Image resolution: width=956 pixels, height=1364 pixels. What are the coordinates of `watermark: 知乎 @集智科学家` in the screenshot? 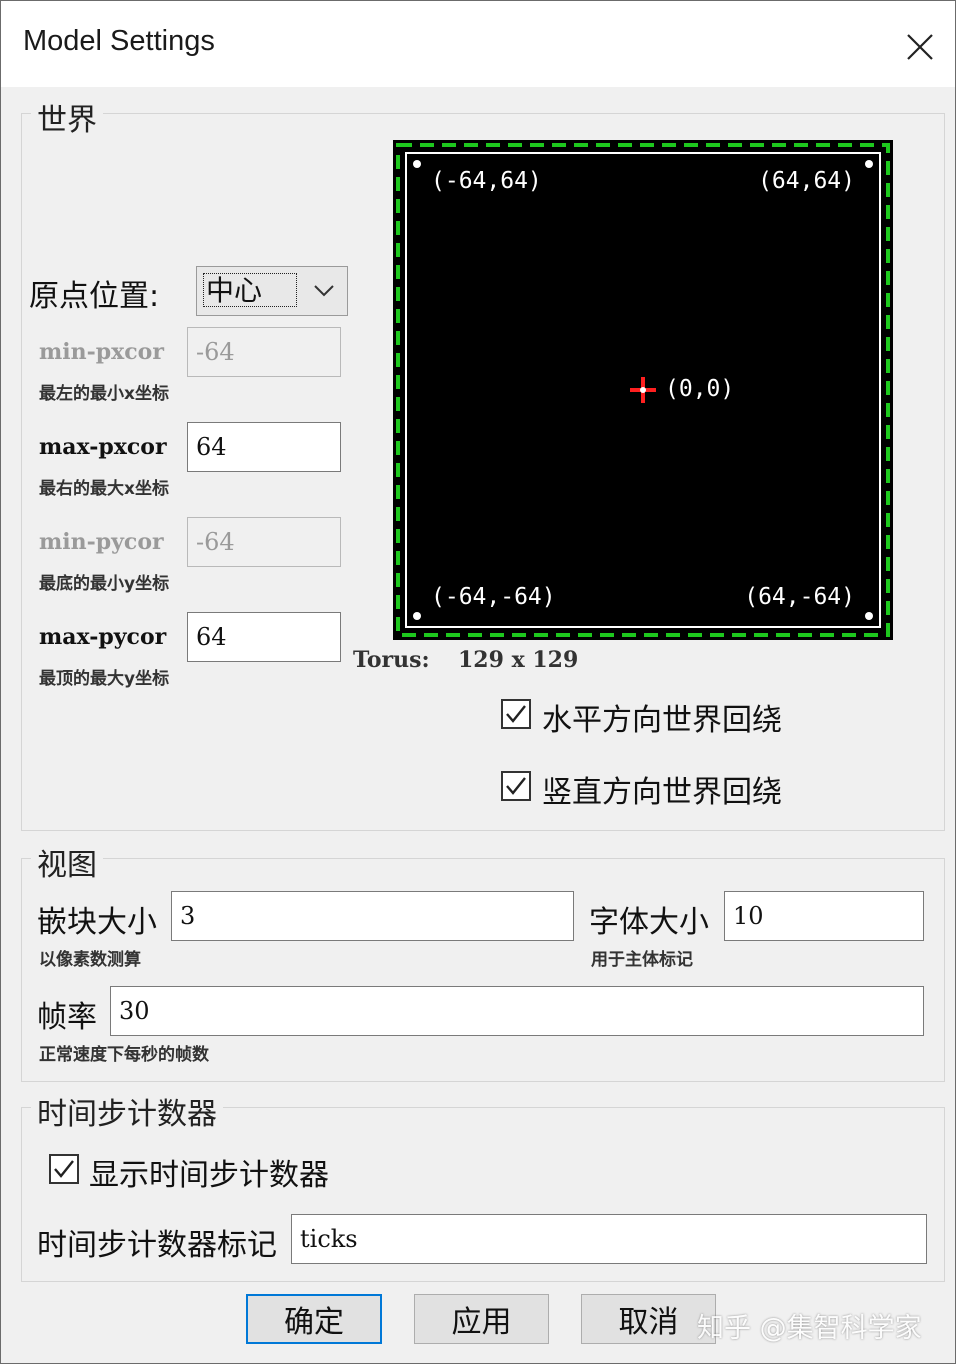 It's located at (809, 1328).